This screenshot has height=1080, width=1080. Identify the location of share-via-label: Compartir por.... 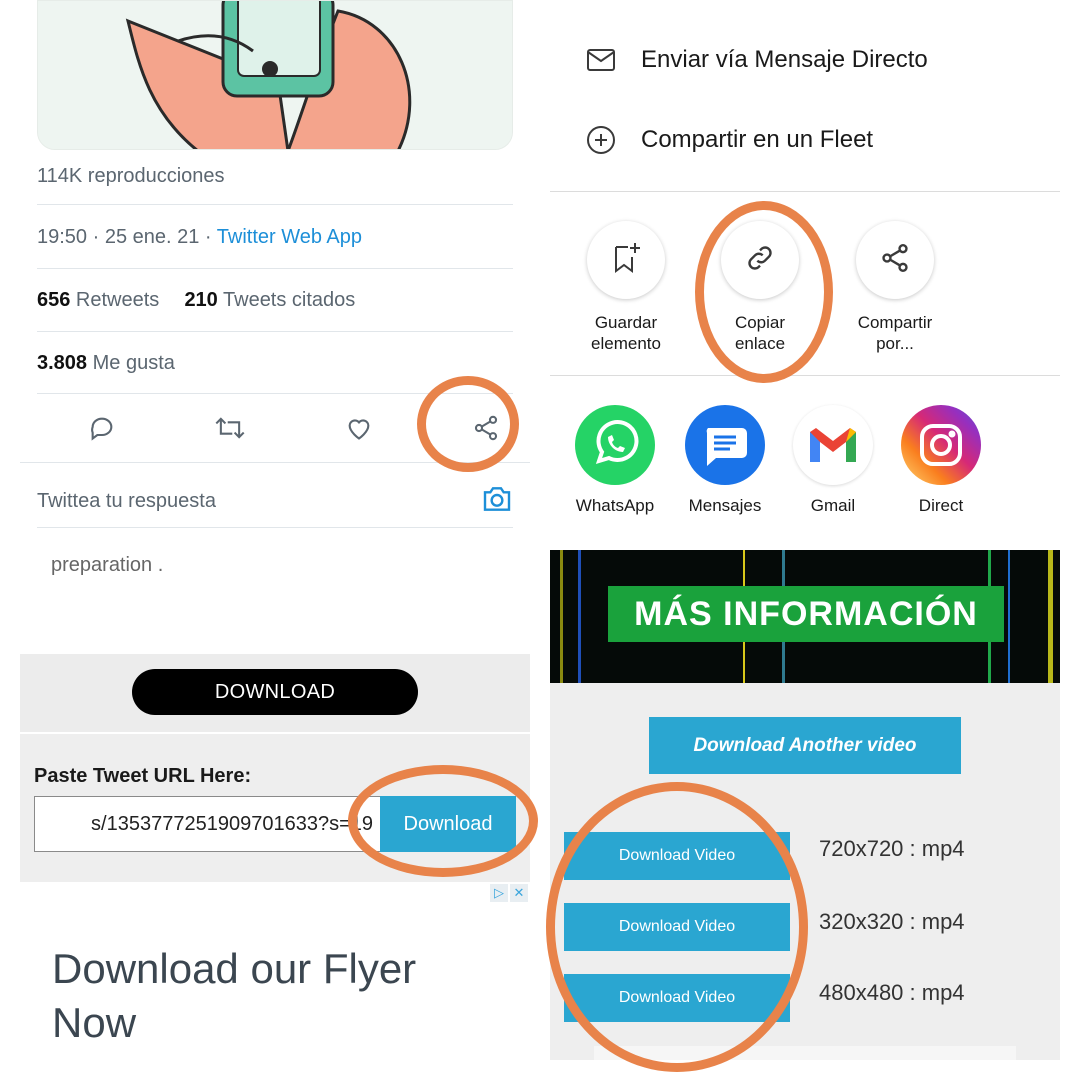
(895, 333).